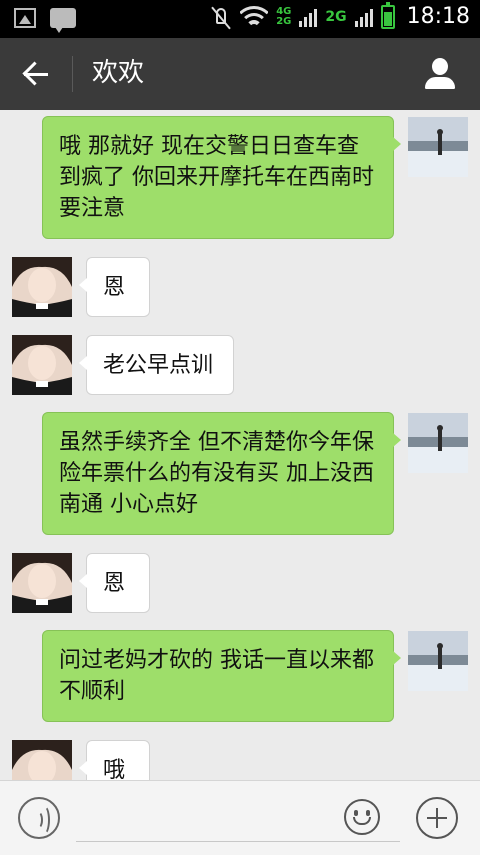  I want to click on plus-icon, so click(437, 818).